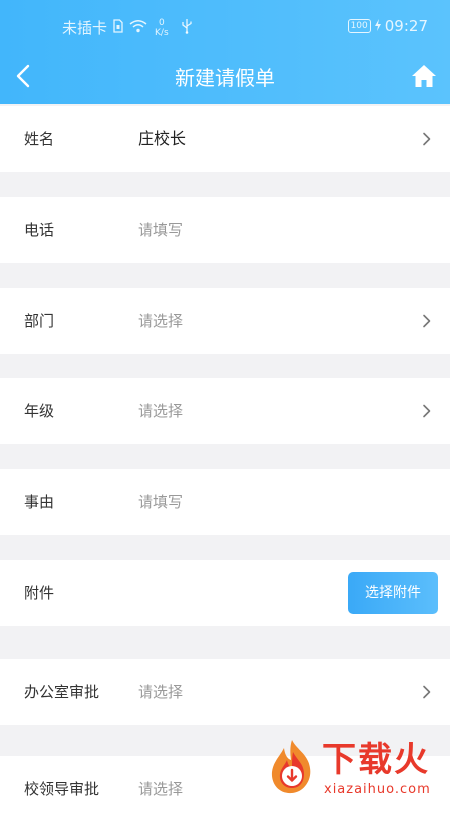 The height and width of the screenshot is (822, 450). What do you see at coordinates (377, 26) in the screenshot?
I see `charging-icon` at bounding box center [377, 26].